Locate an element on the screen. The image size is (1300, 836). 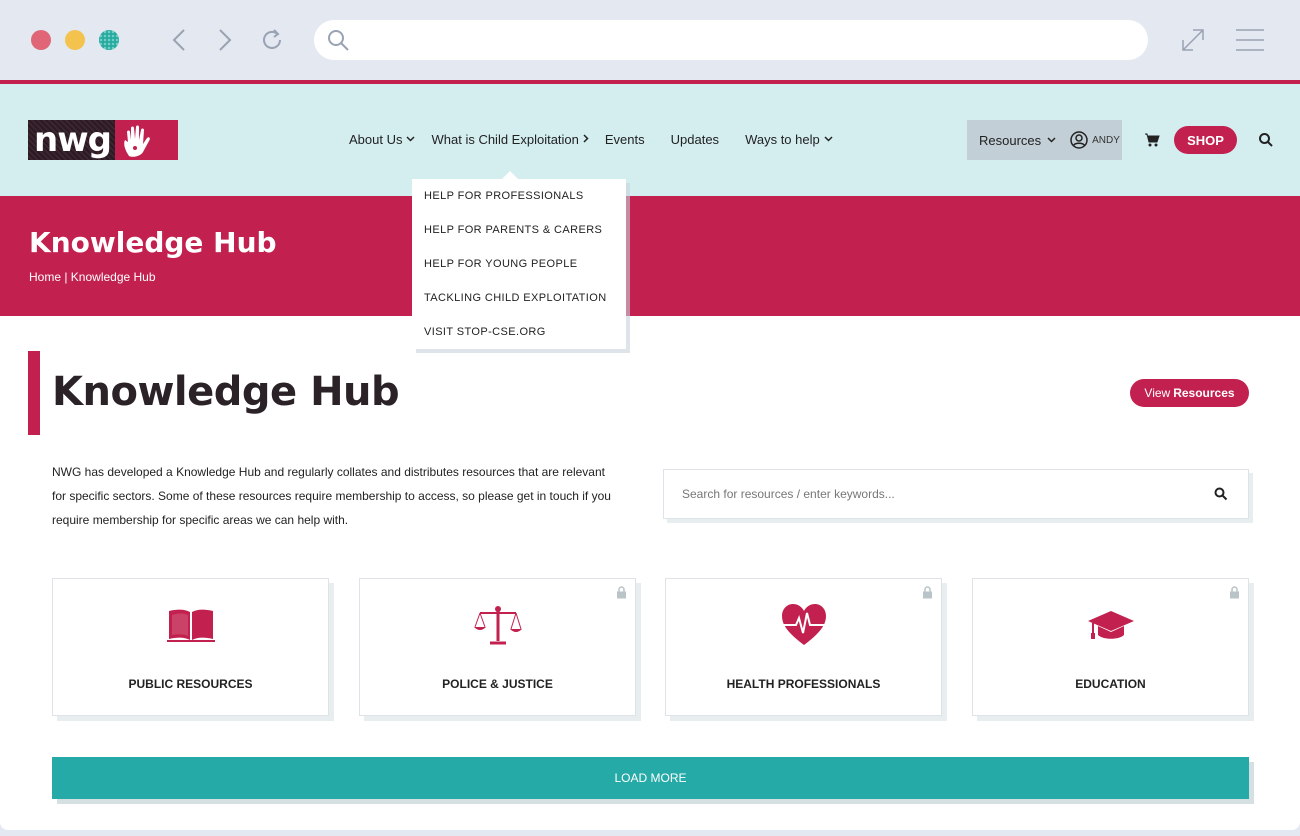
graduation-cap-icon is located at coordinates (1110, 625).